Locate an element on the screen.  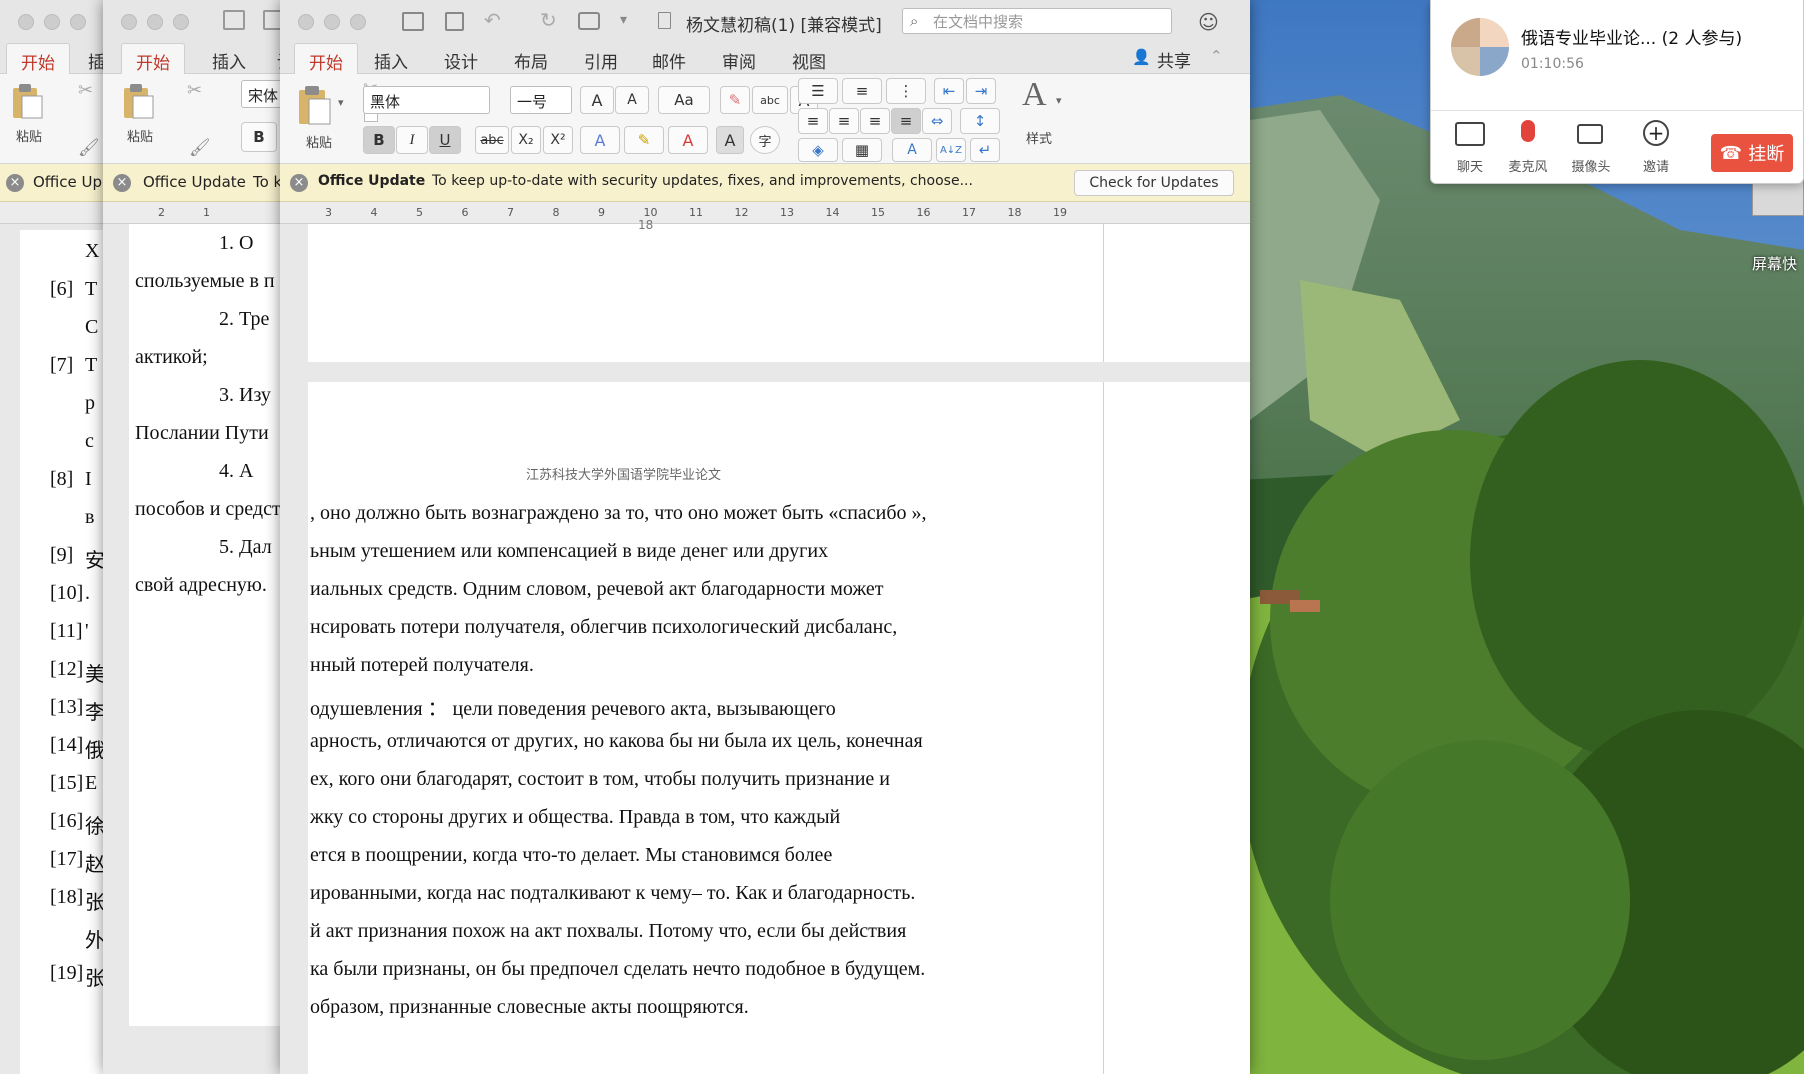
horizontal-ruler: 2 1 is located at coordinates (203, 213).